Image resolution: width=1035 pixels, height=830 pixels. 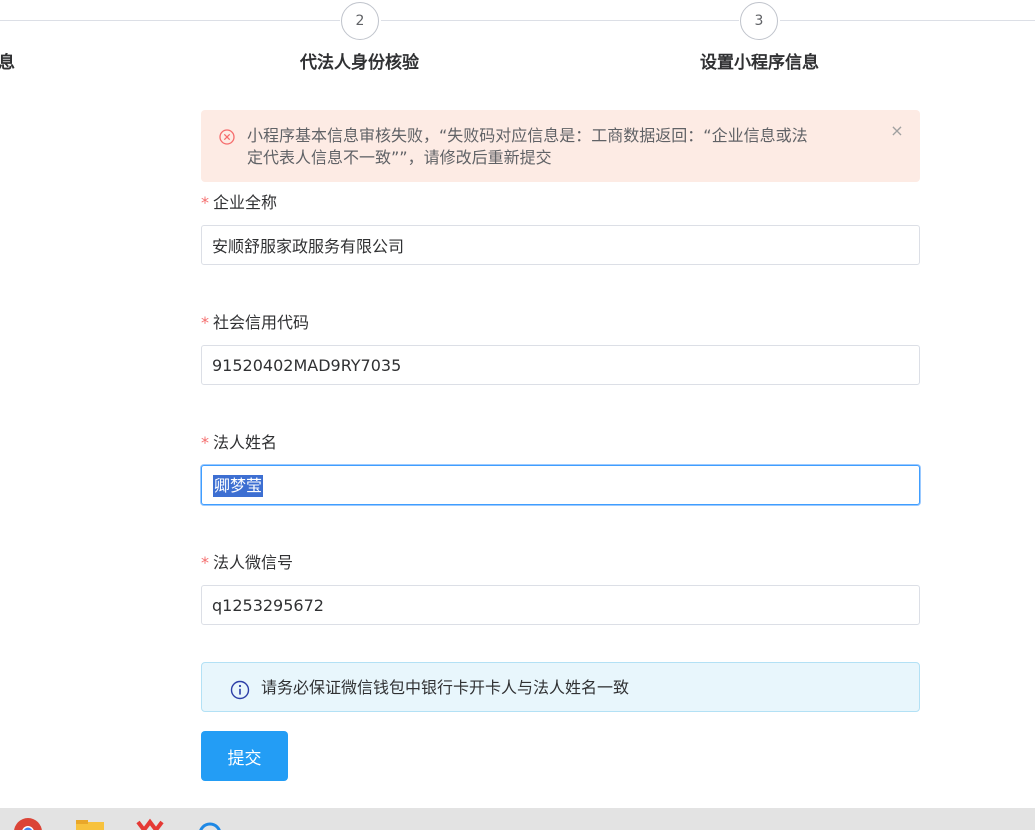 What do you see at coordinates (560, 605) in the screenshot?
I see `wechat-id-input` at bounding box center [560, 605].